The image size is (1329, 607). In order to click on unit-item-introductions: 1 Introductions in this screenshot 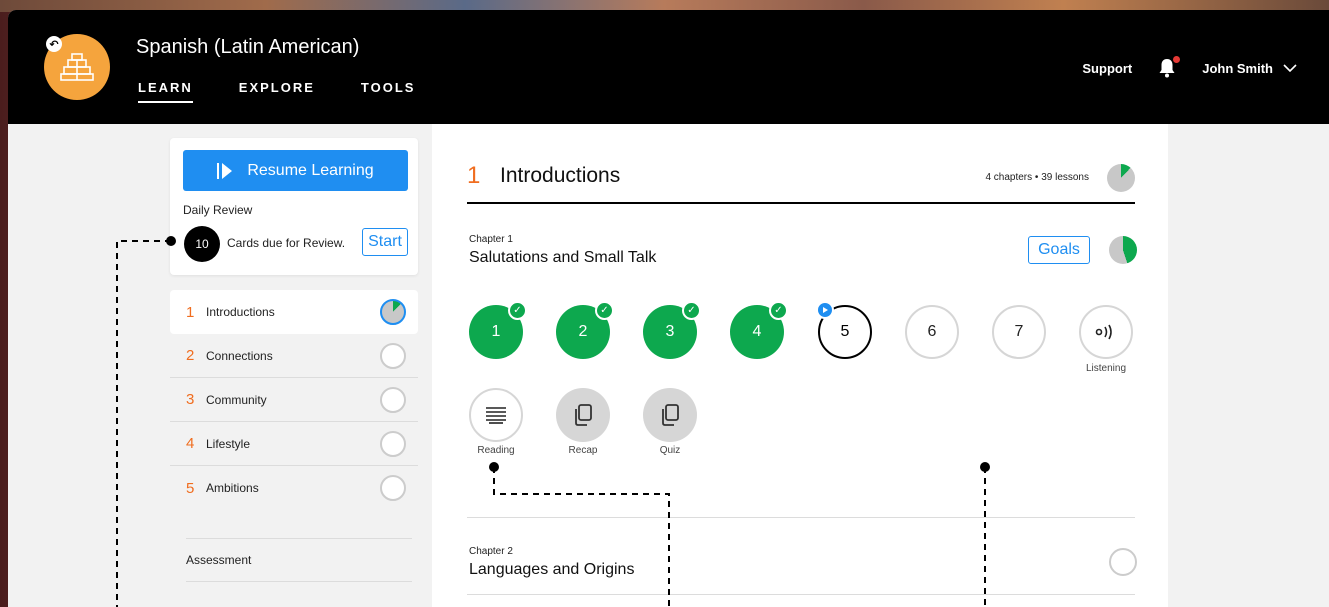, I will do `click(294, 312)`.